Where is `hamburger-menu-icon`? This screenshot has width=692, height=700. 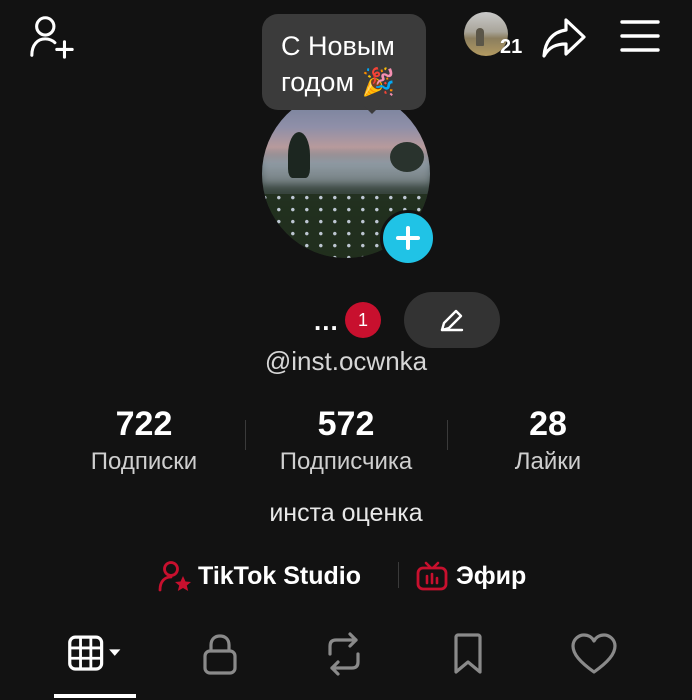 hamburger-menu-icon is located at coordinates (640, 36).